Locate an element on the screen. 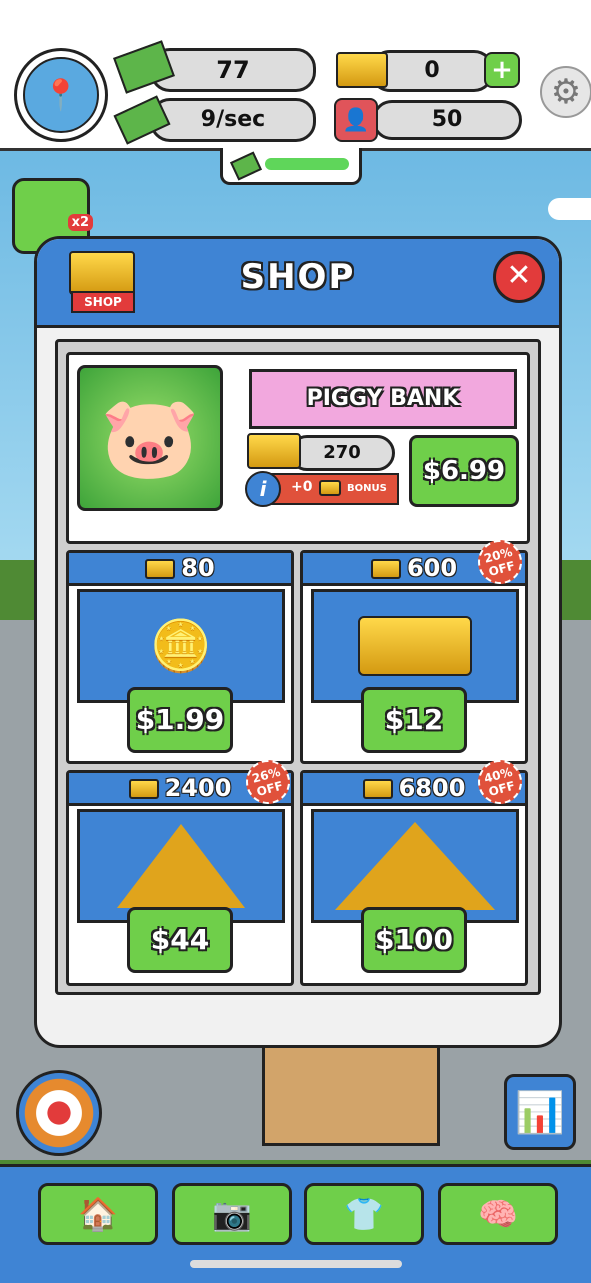 The image size is (591, 1283). gear-icon: ⚙ is located at coordinates (565, 92).